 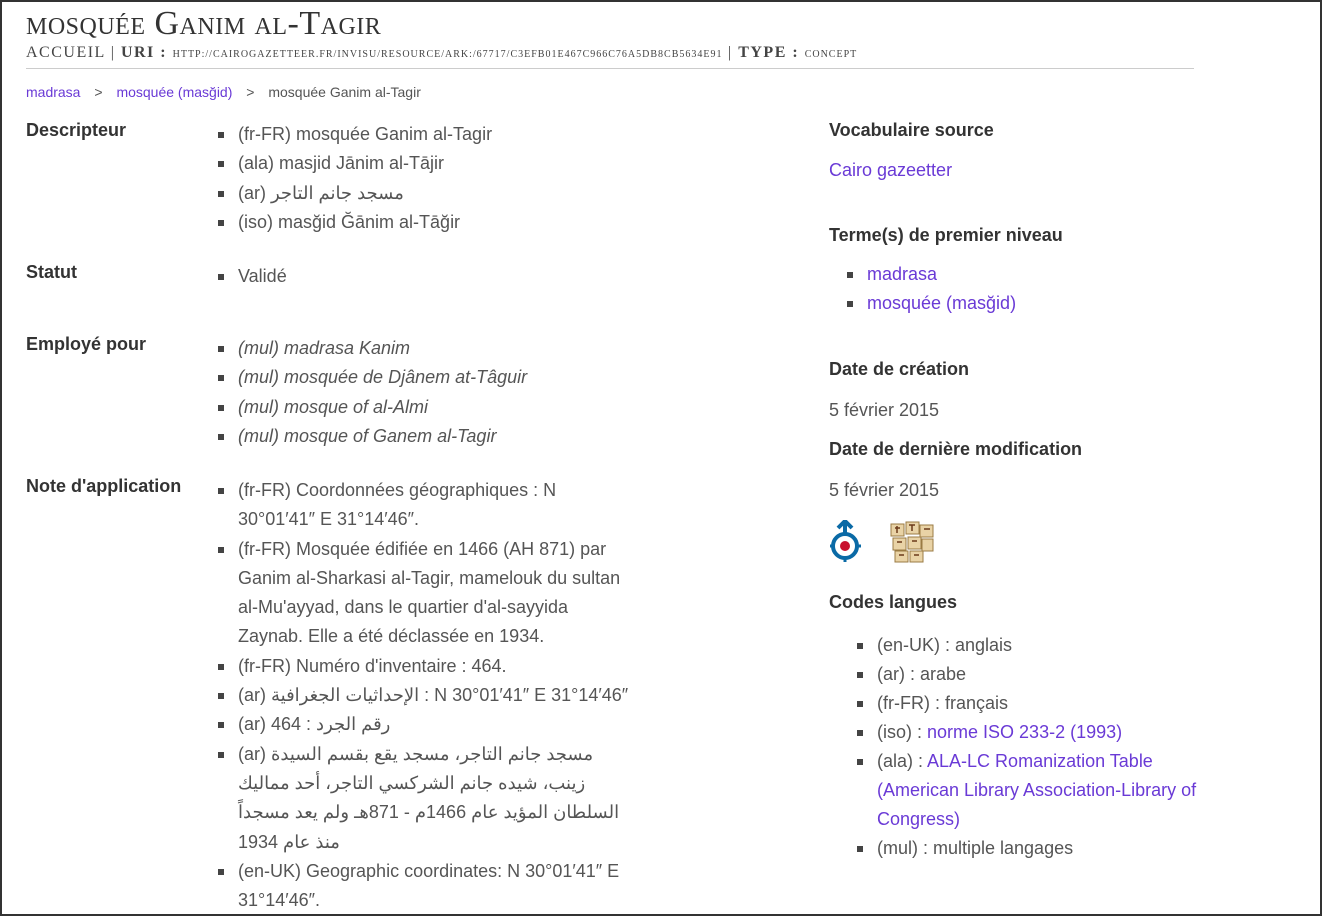 I want to click on note-label: Note d'application, so click(x=104, y=486).